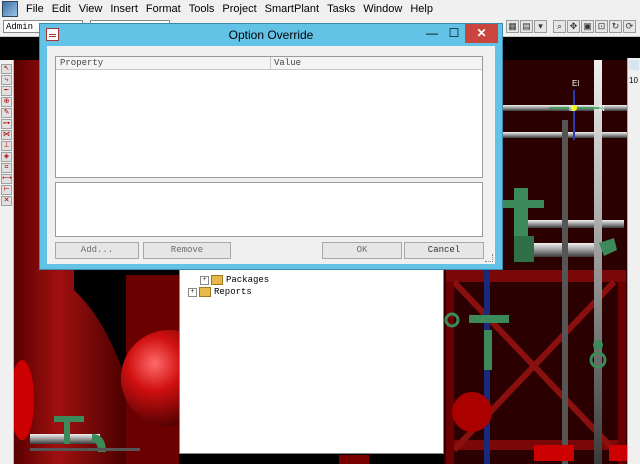  What do you see at coordinates (6, 80) in the screenshot?
I see `route-tool-icon: ⤷` at bounding box center [6, 80].